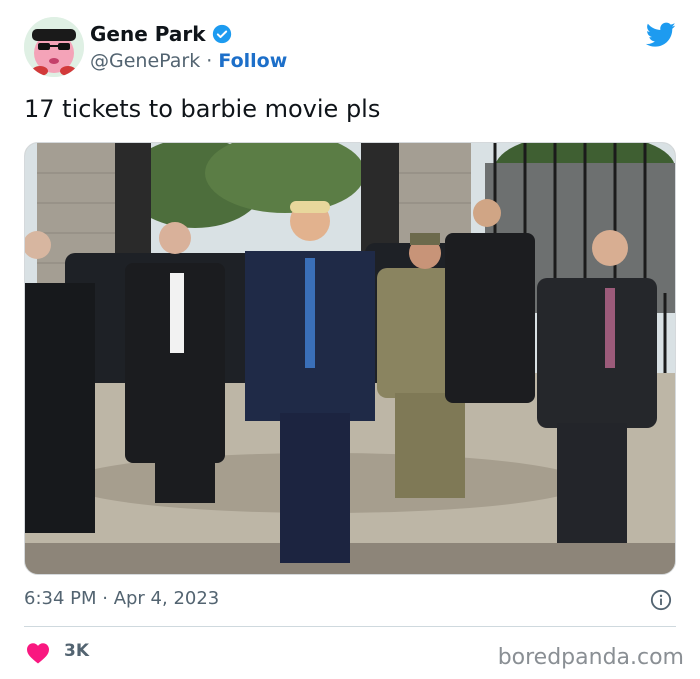  What do you see at coordinates (202, 109) in the screenshot?
I see `tweet-text: 17 tickets to barbie movie pls` at bounding box center [202, 109].